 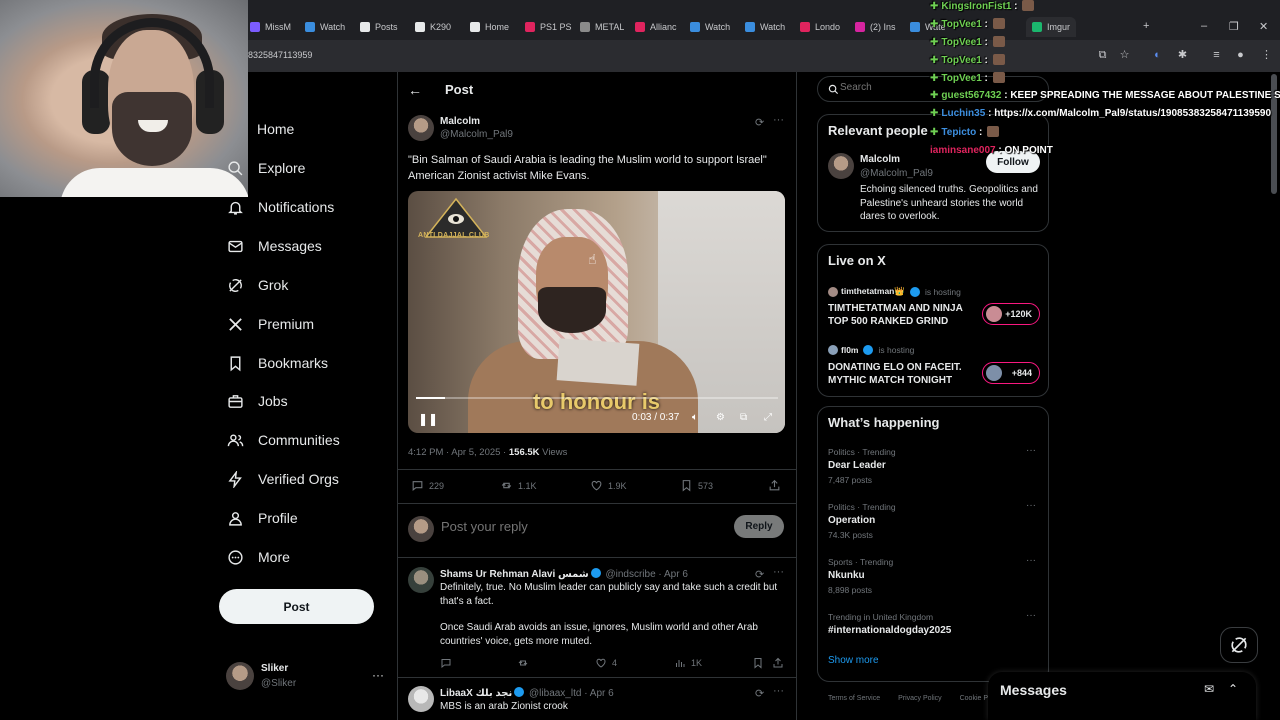 I want to click on like-action: 4, so click(x=606, y=663).